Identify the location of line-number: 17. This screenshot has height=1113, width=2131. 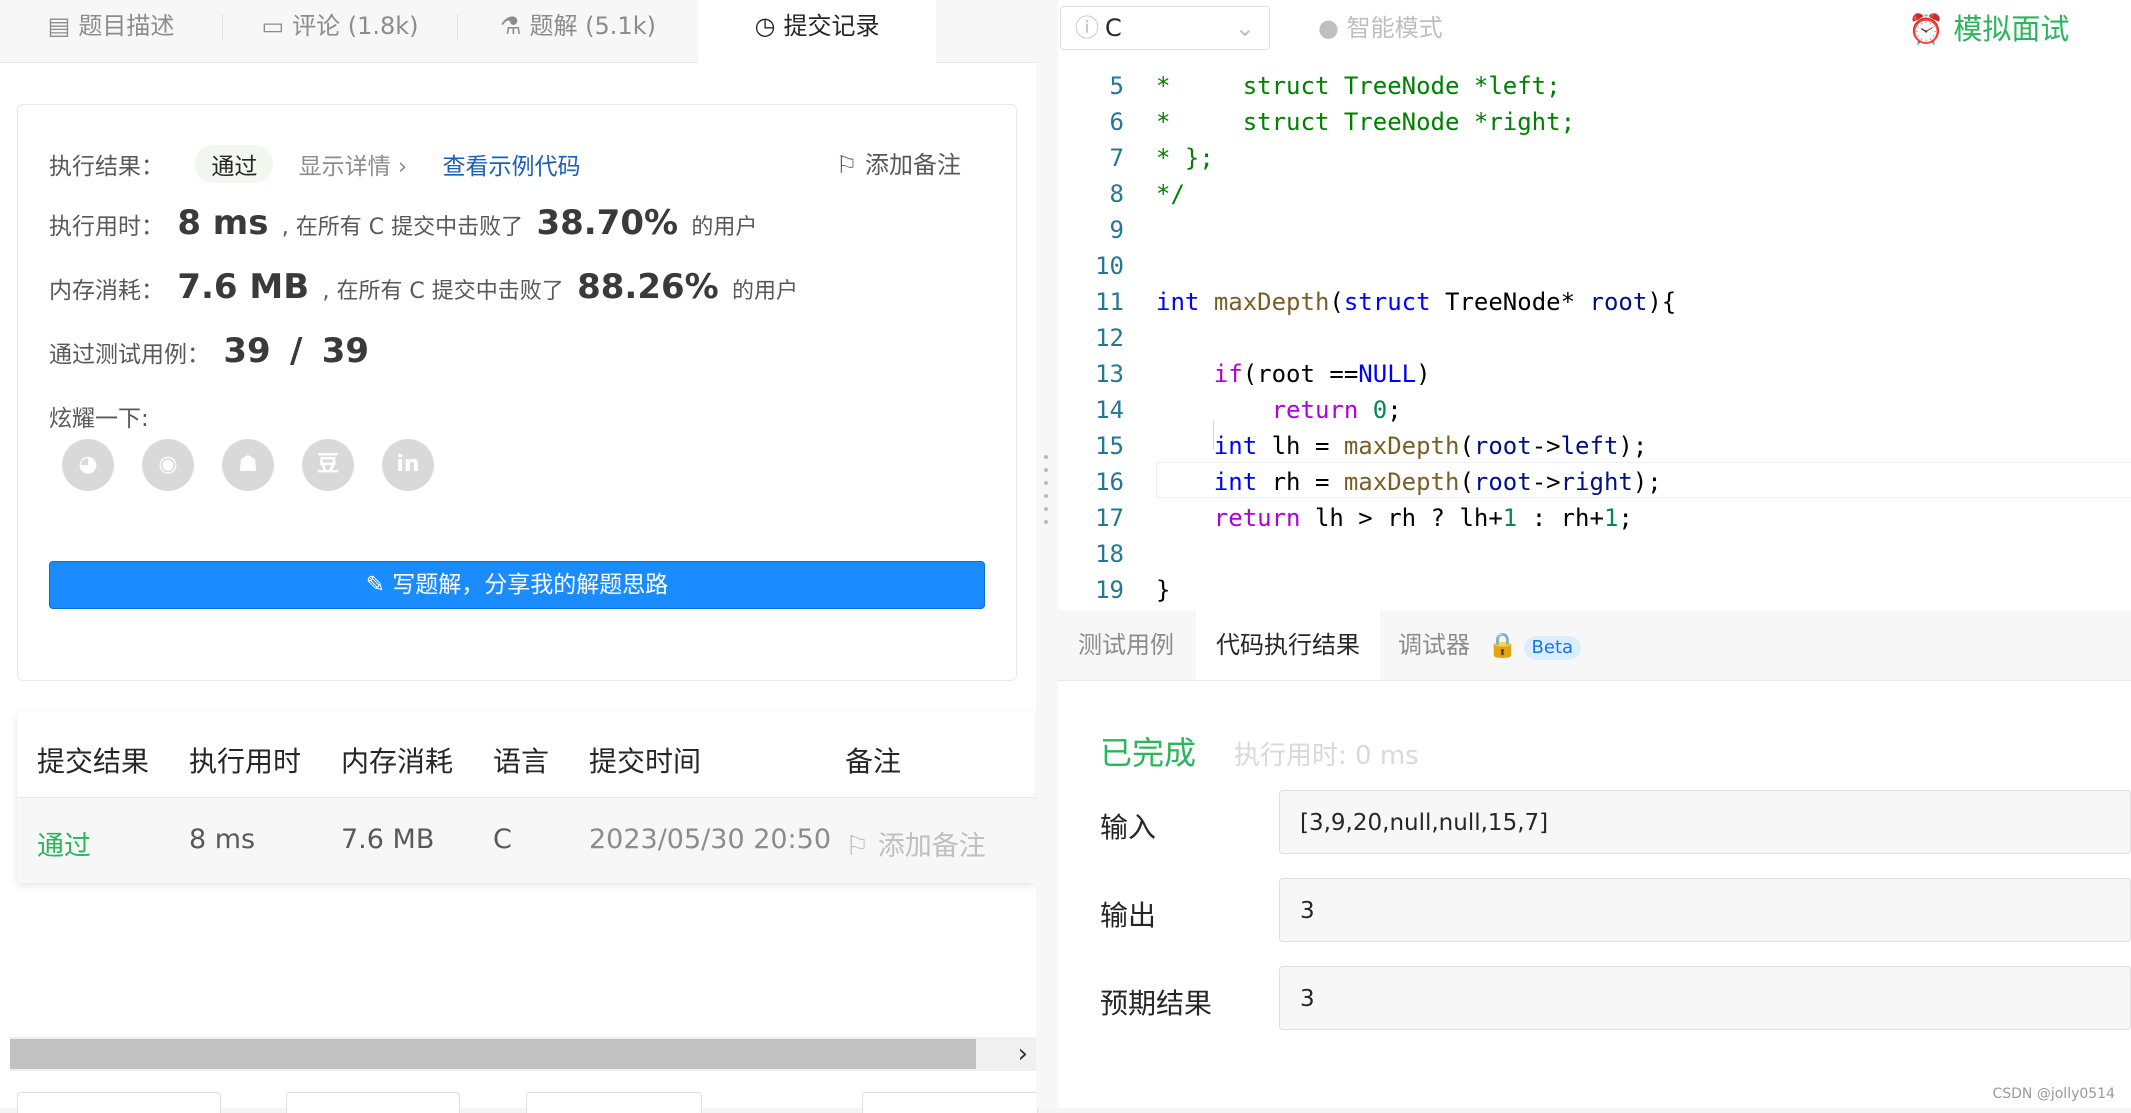
(1109, 518).